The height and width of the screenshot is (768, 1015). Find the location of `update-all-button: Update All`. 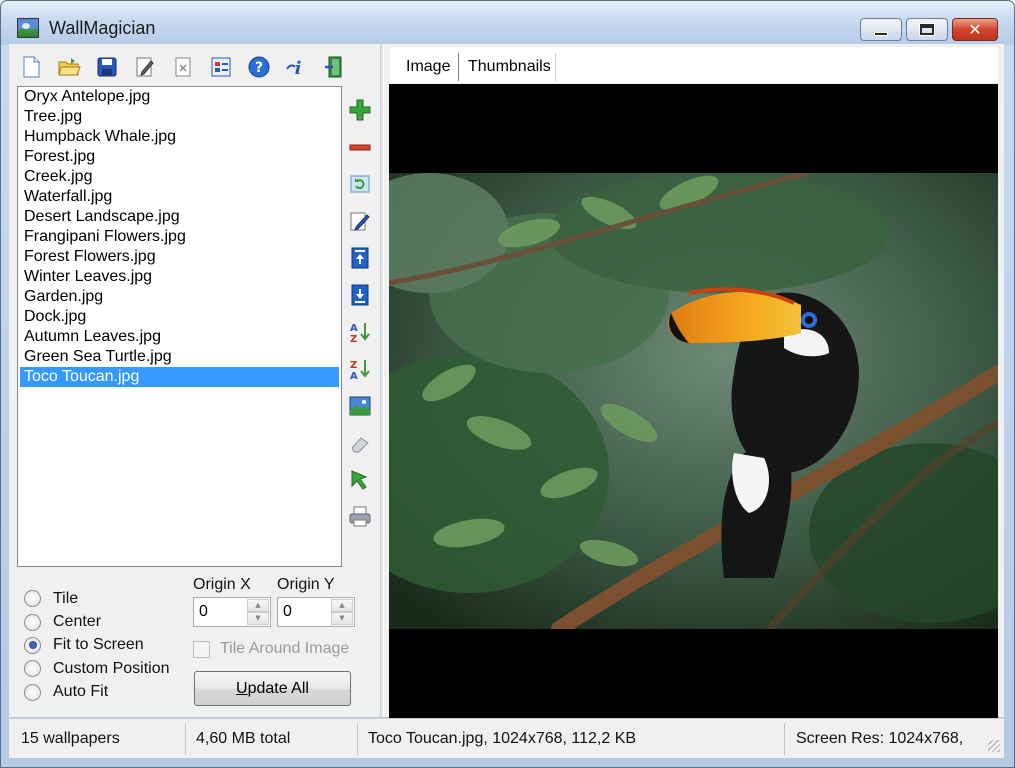

update-all-button: Update All is located at coordinates (272, 688).